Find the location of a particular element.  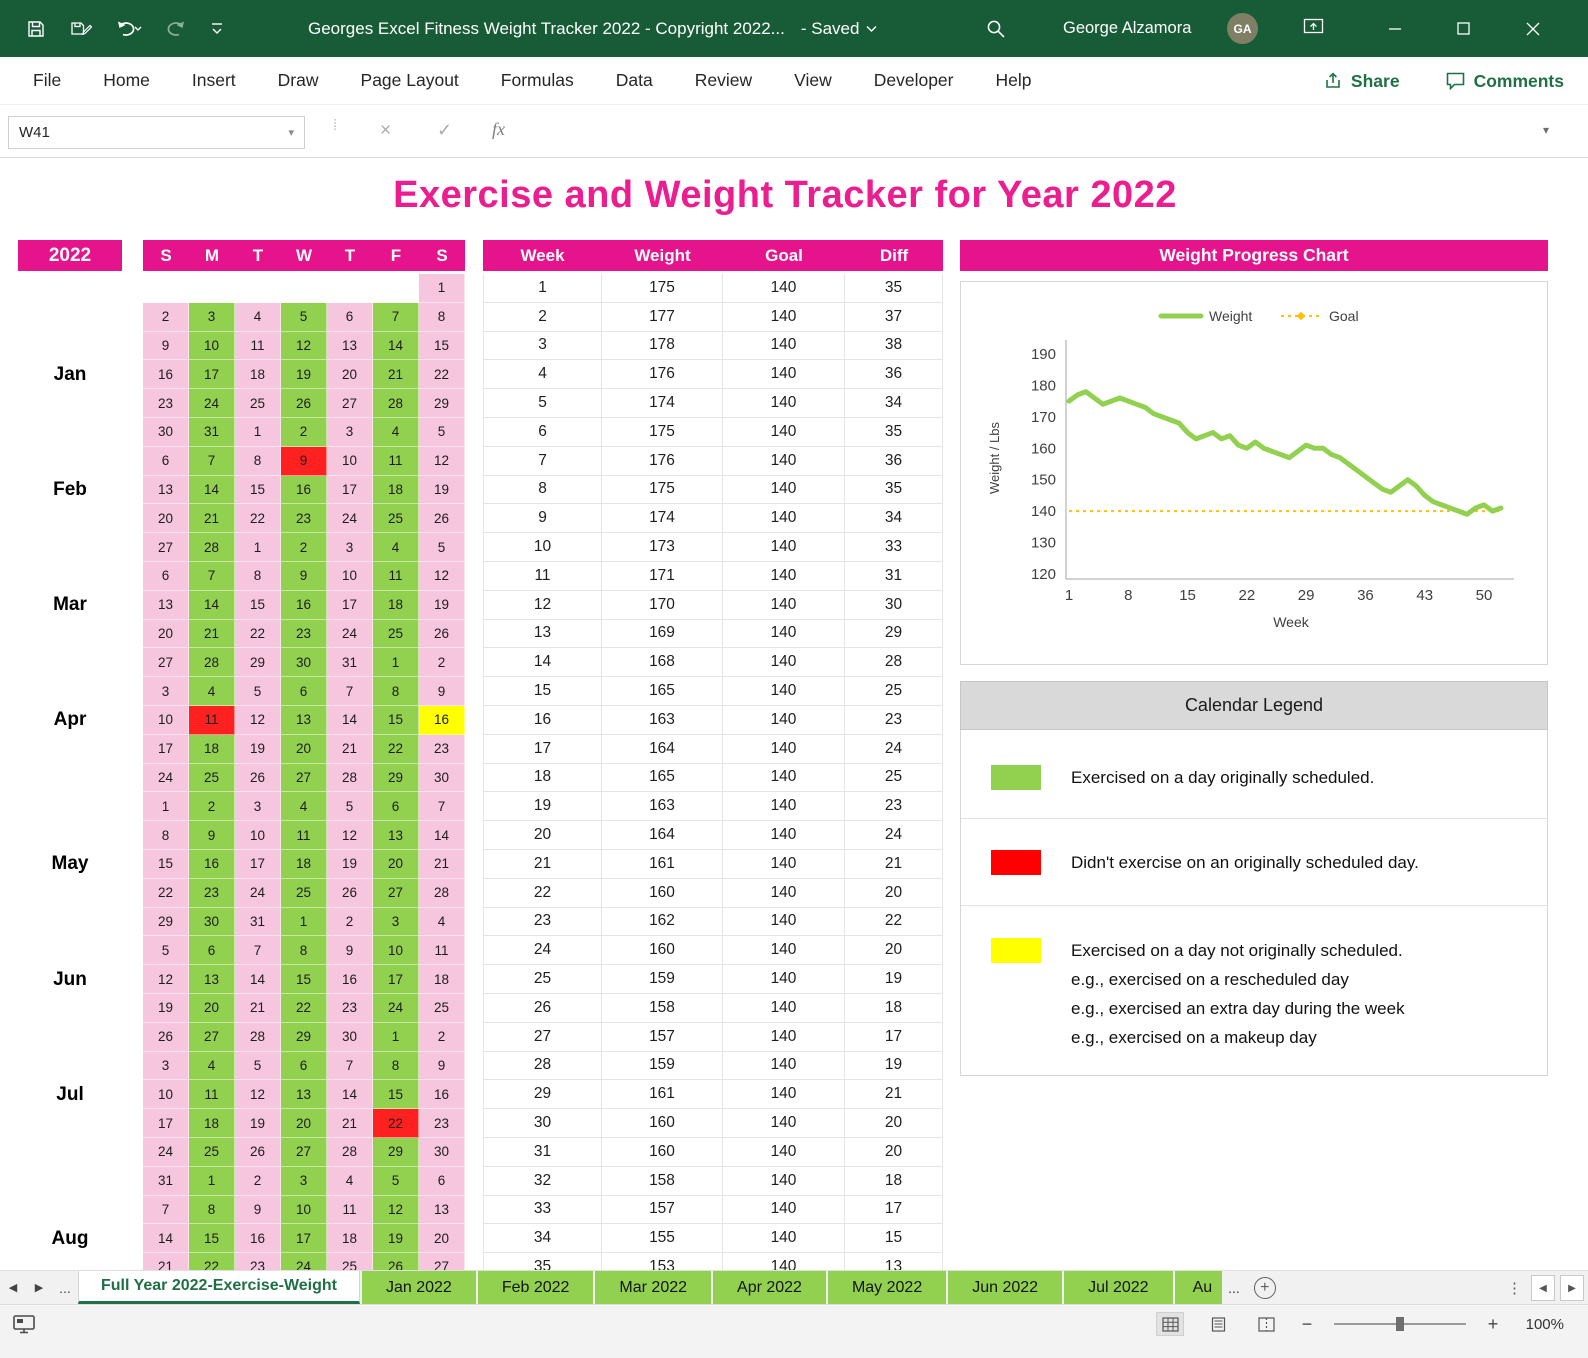

table-cell: 27 is located at coordinates (542, 1037).